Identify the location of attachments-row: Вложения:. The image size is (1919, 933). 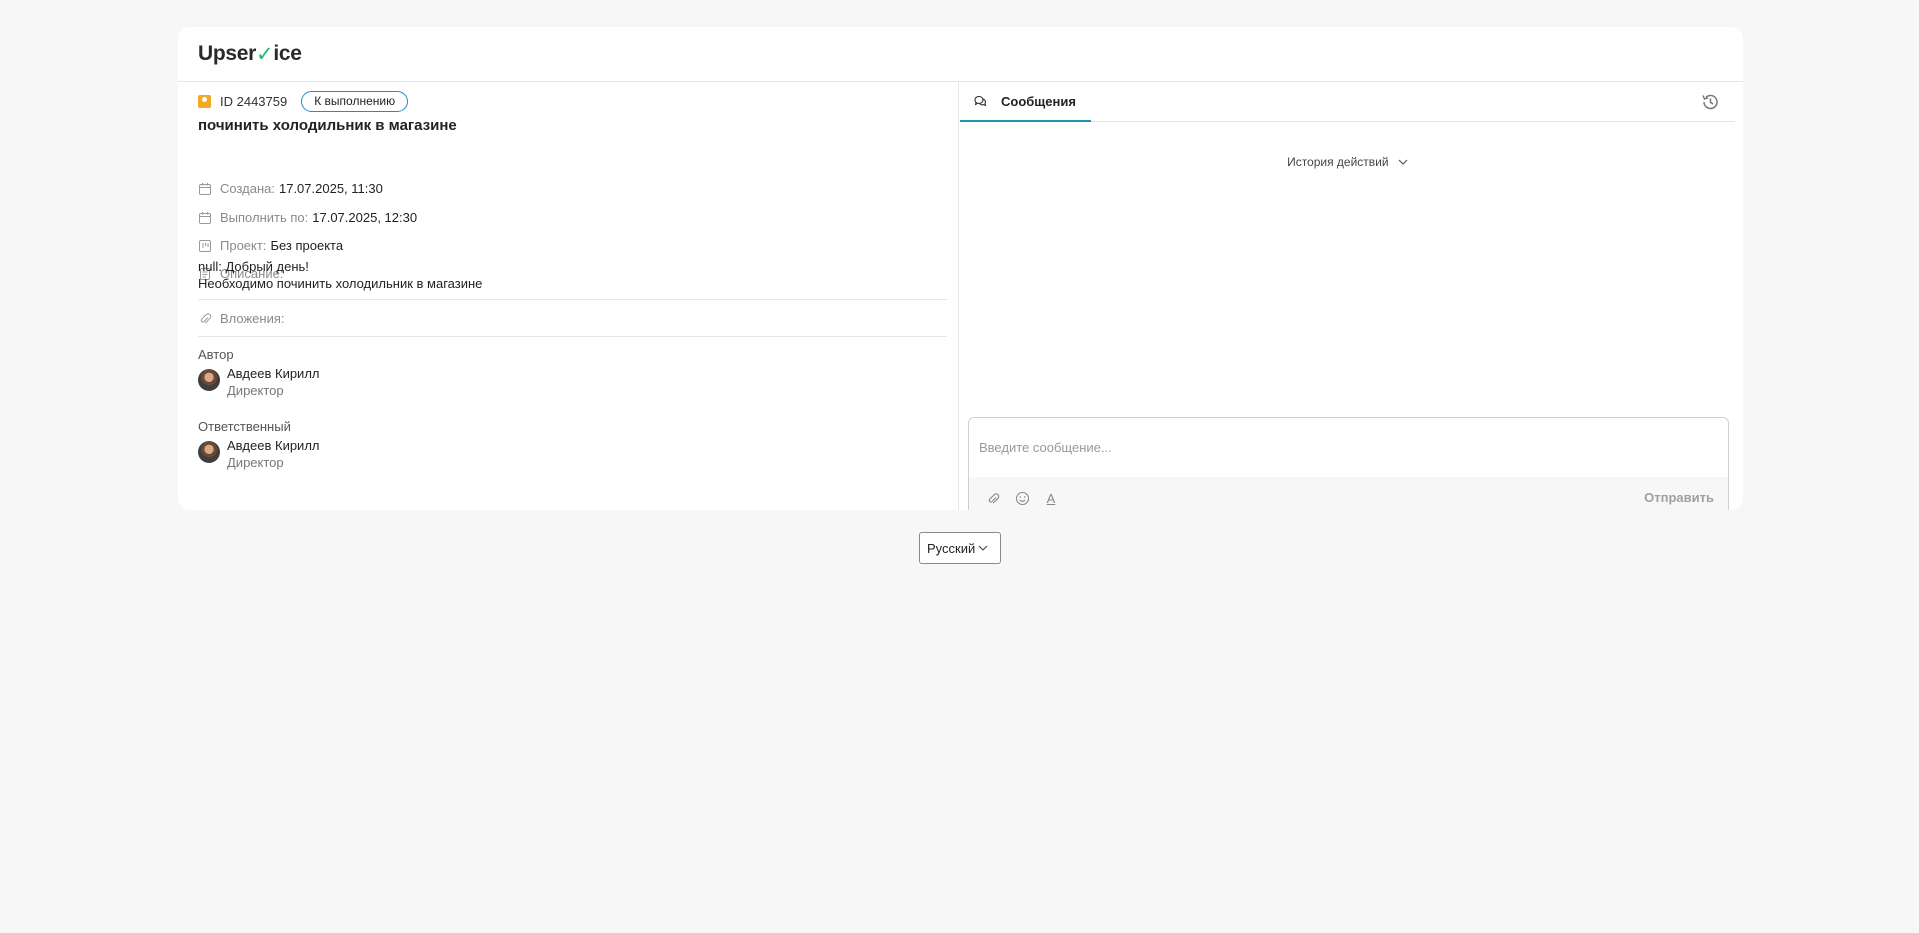
(241, 318).